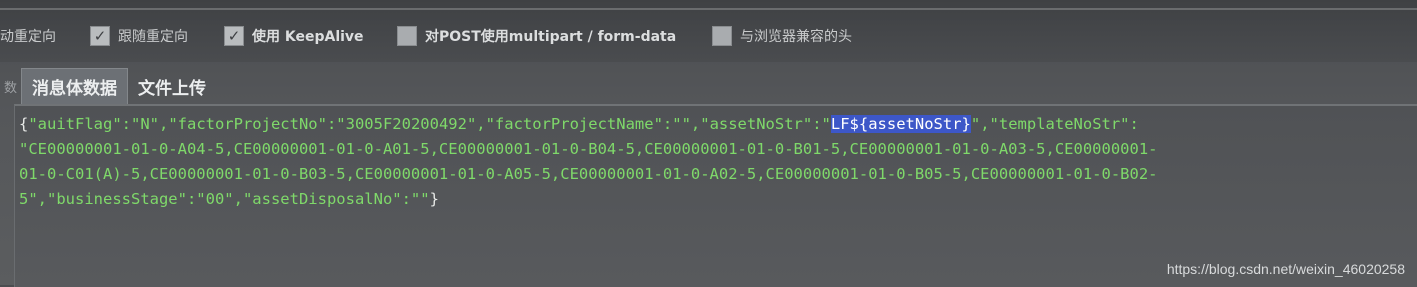  I want to click on selected-variable: LF${assetNoStr}, so click(900, 124).